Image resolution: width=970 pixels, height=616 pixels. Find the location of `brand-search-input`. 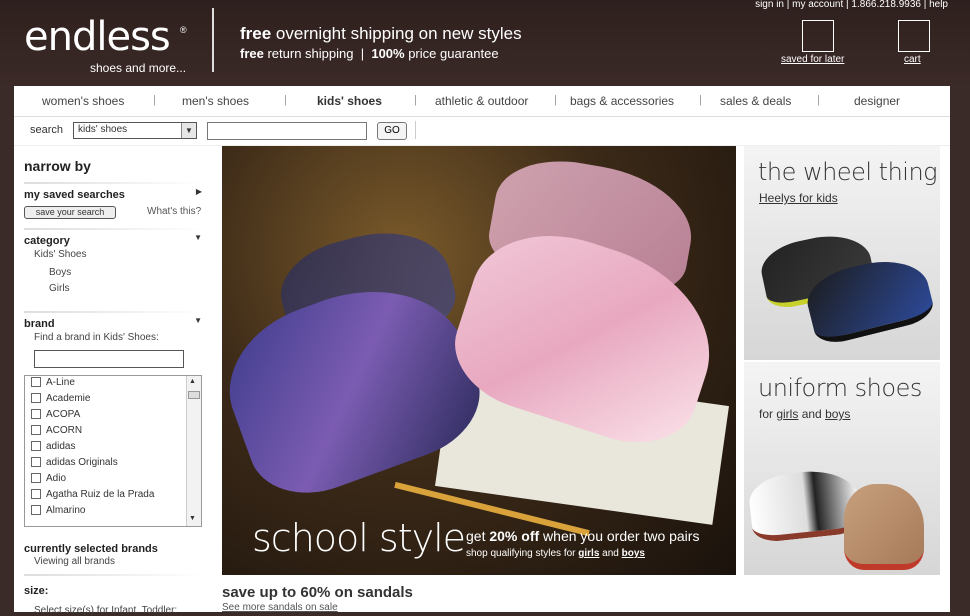

brand-search-input is located at coordinates (109, 359).